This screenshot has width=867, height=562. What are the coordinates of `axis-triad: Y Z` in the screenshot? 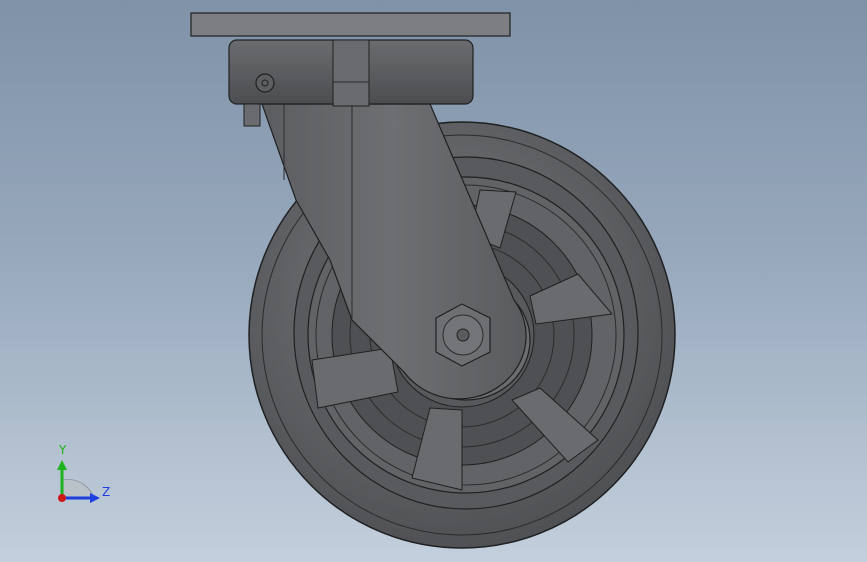 It's located at (83, 473).